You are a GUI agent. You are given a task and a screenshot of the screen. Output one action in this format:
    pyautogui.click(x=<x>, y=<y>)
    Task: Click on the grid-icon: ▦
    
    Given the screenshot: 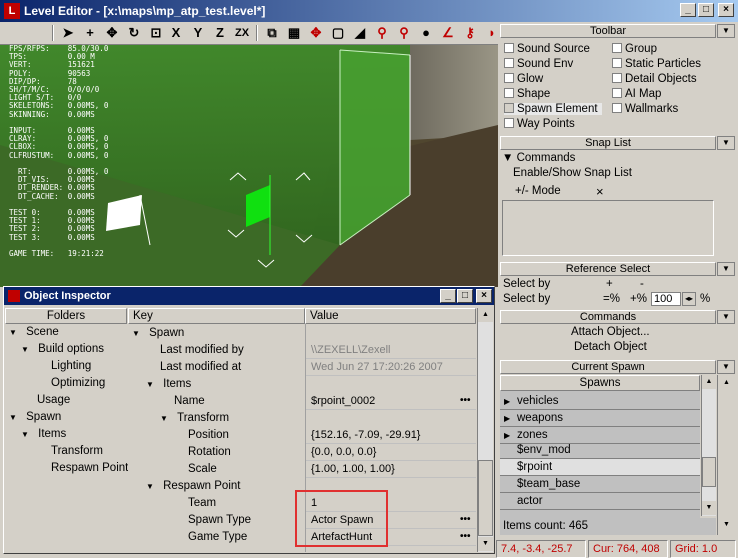 What is the action you would take?
    pyautogui.click(x=294, y=33)
    